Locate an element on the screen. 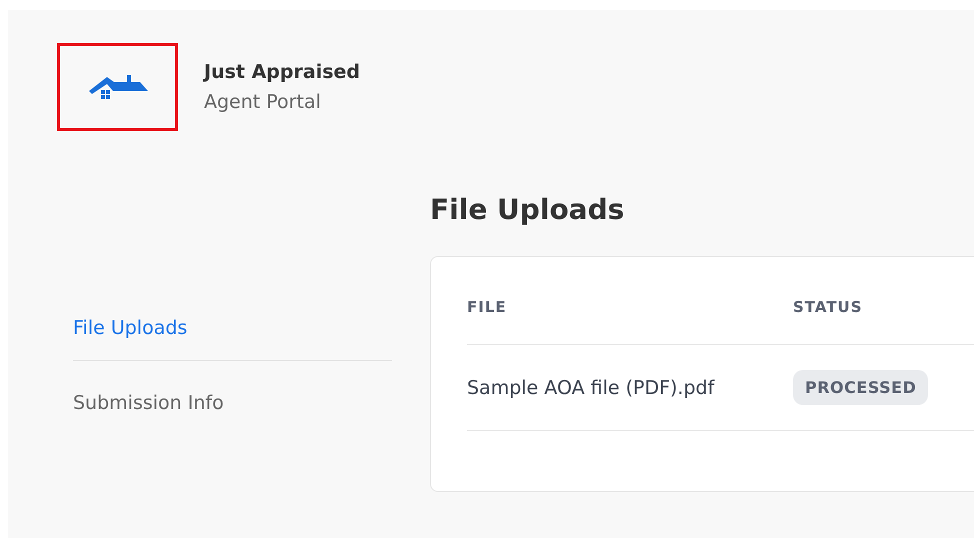  sidebar-link: File Uploads is located at coordinates (232, 332).